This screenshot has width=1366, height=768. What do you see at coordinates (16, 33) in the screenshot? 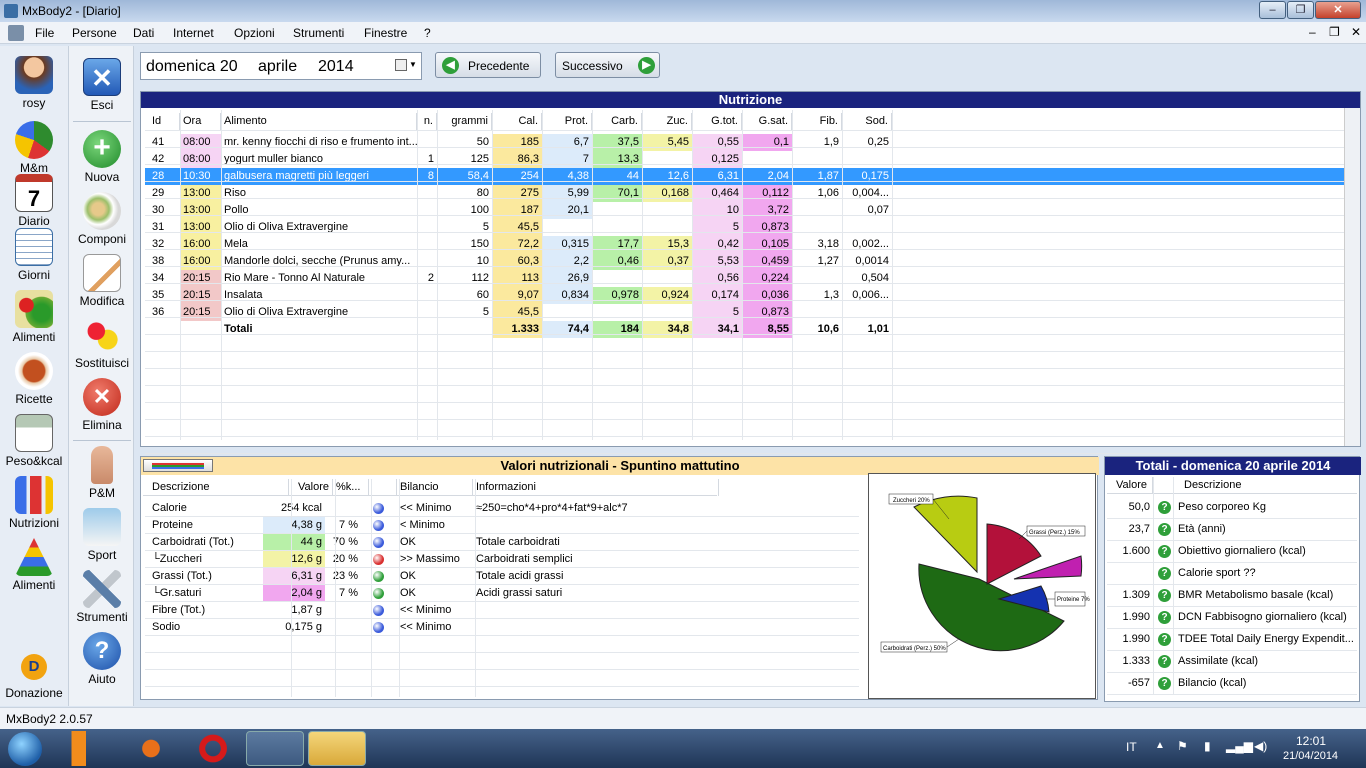
I see `mdi-icon` at bounding box center [16, 33].